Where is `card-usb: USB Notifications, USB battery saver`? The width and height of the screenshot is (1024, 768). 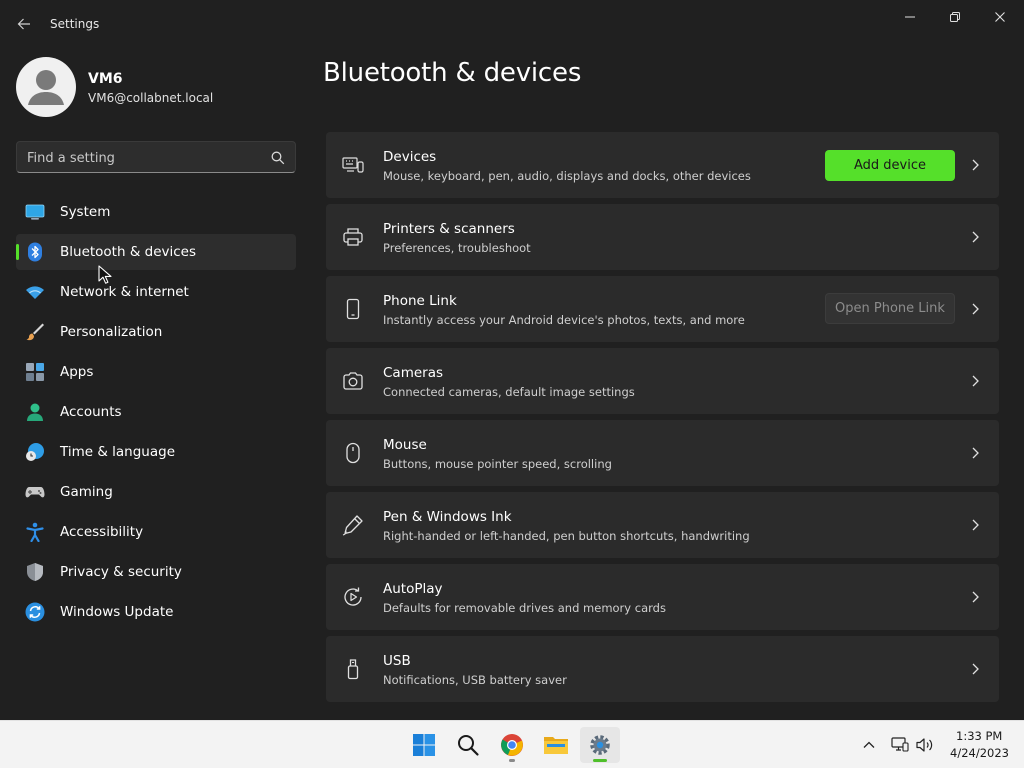
card-usb: USB Notifications, USB battery saver is located at coordinates (662, 669).